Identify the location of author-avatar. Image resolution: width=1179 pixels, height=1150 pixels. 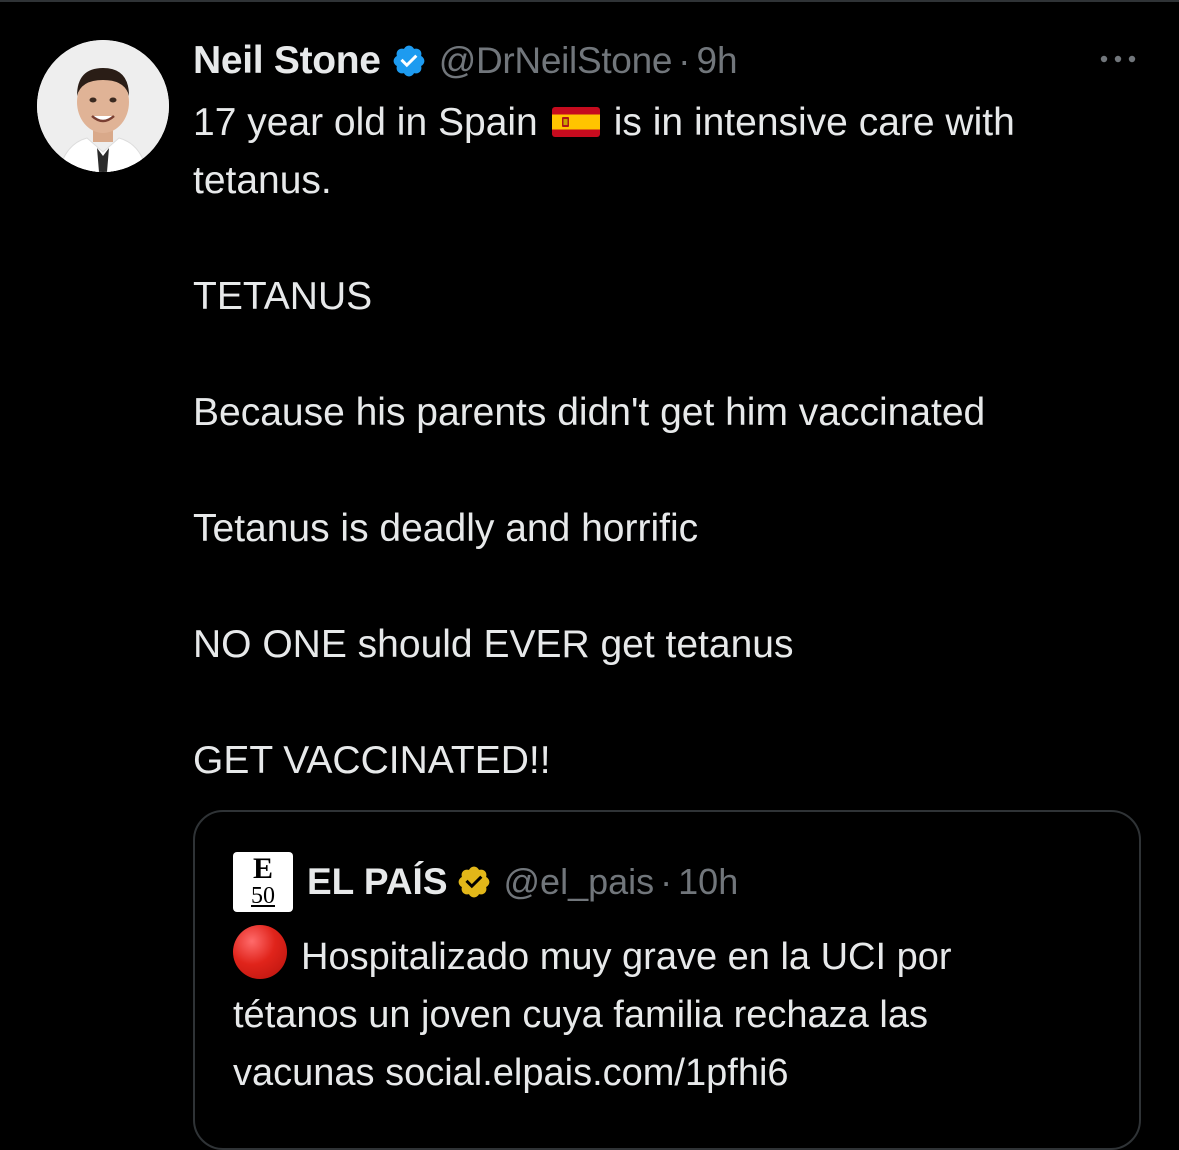
(103, 106).